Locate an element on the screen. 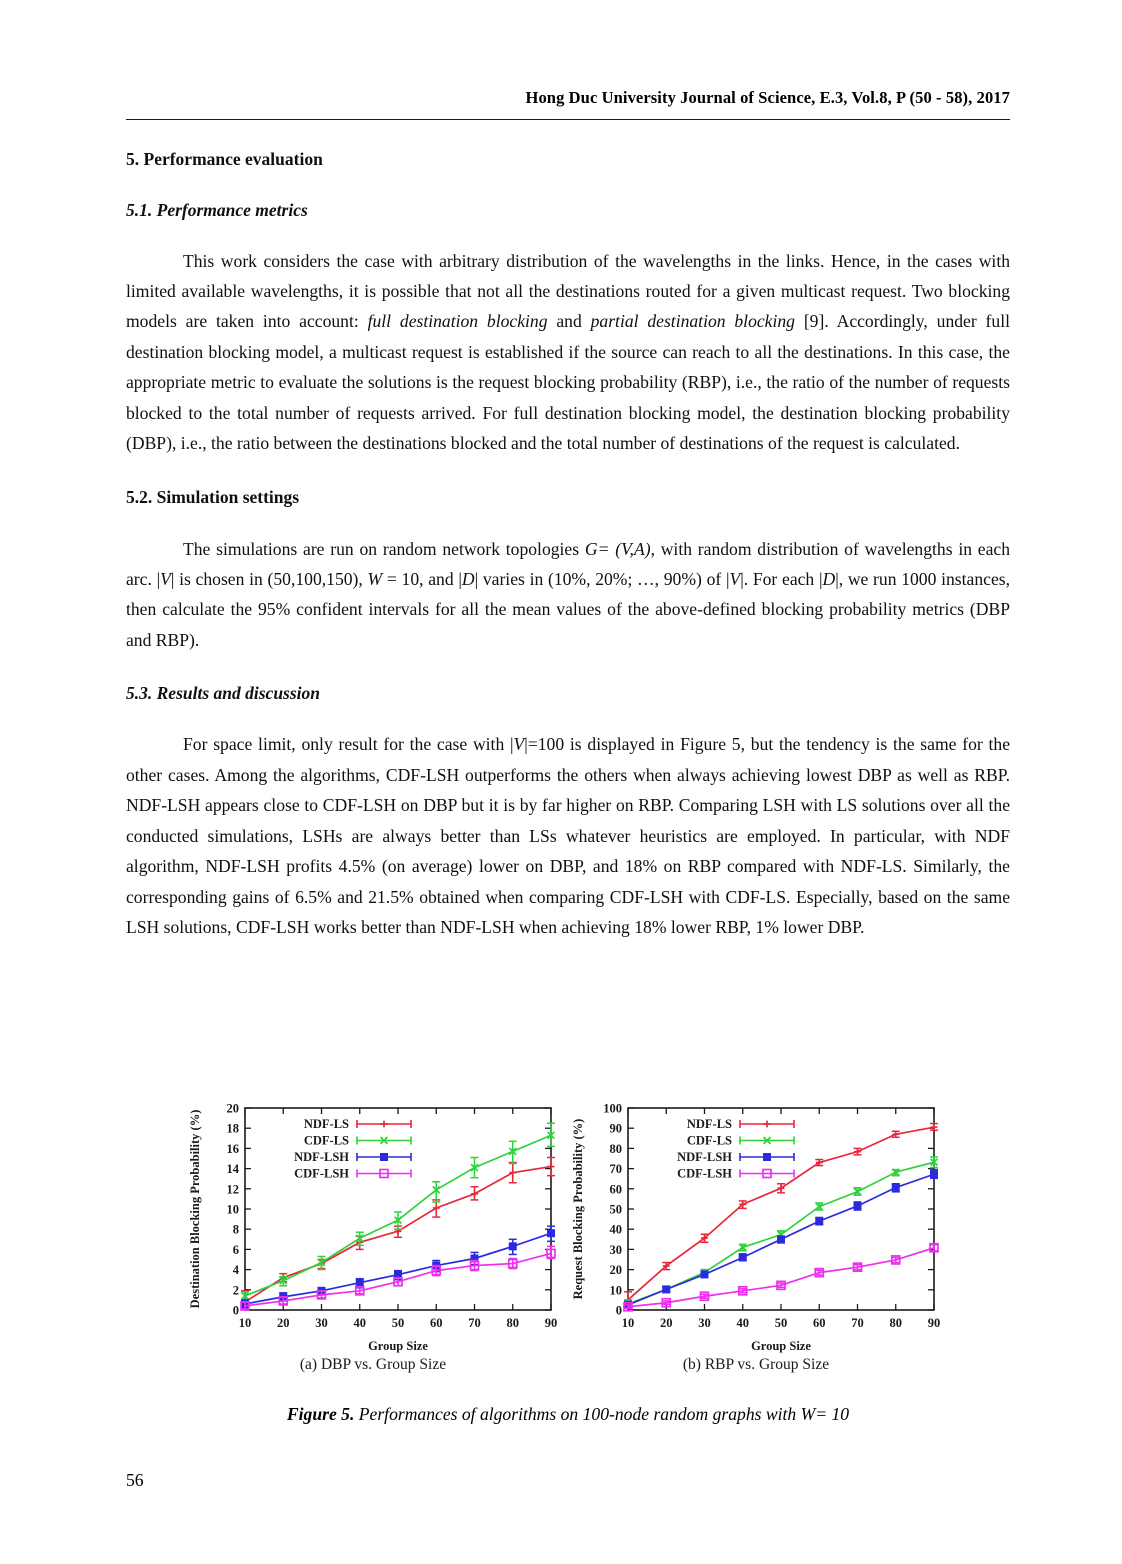 Image resolution: width=1122 pixels, height=1564 pixels. svg-text: 18 is located at coordinates (233, 1129).